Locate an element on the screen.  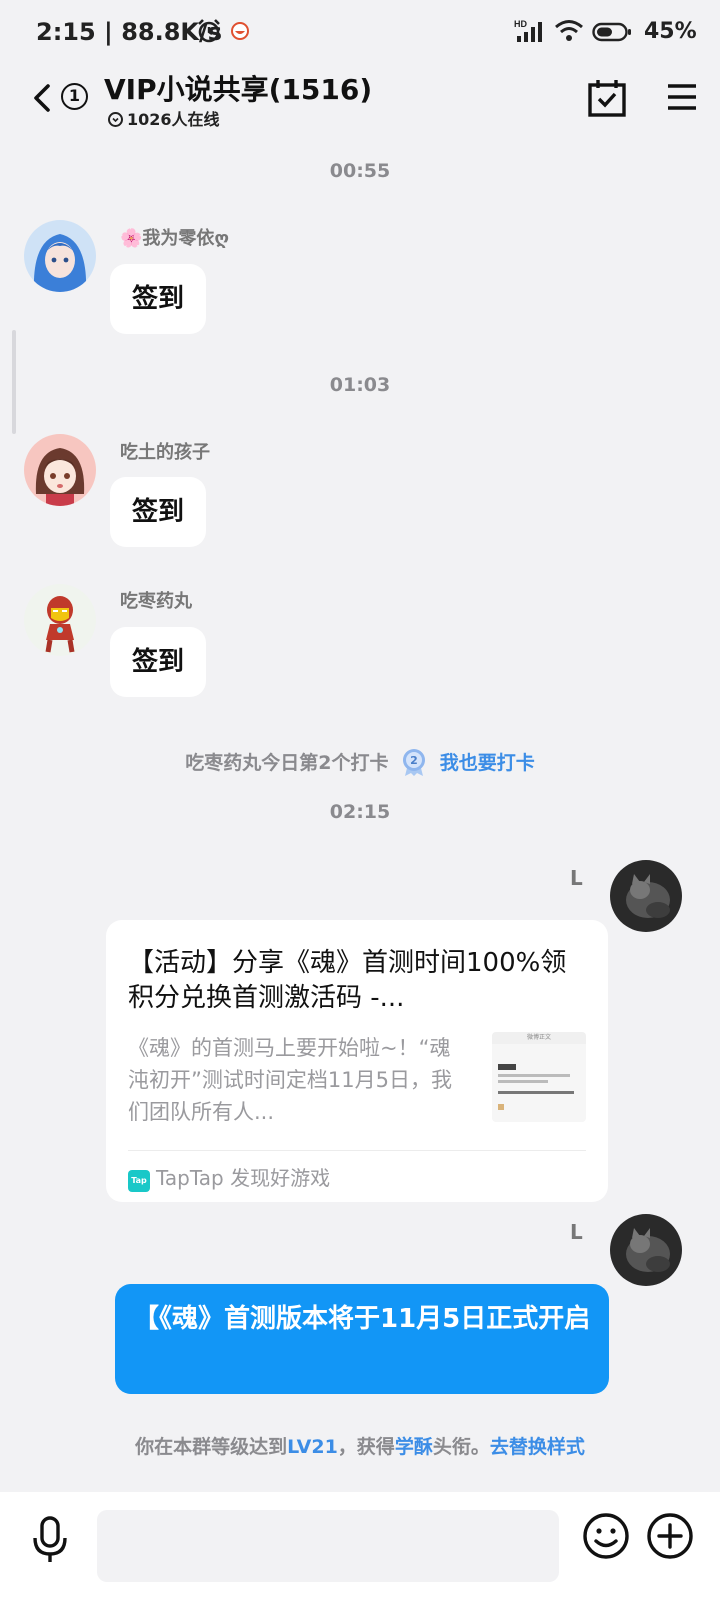
group-title: VIP小说共享(1516) is located at coordinates (238, 88).